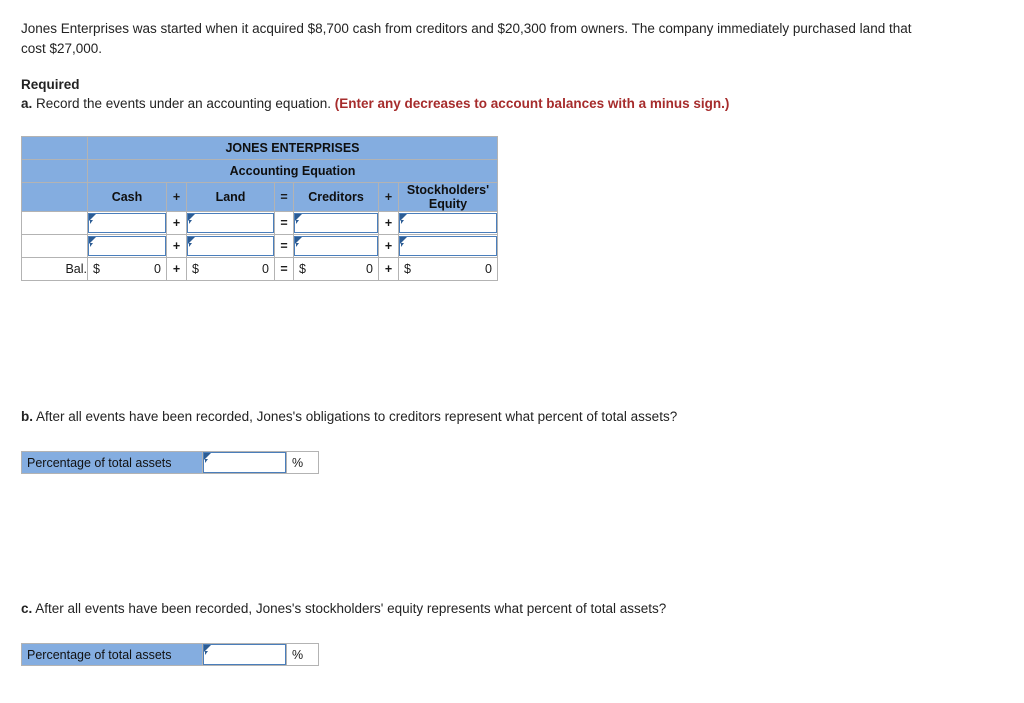 The width and height of the screenshot is (1024, 703). I want to click on required-heading: Required, so click(50, 84).